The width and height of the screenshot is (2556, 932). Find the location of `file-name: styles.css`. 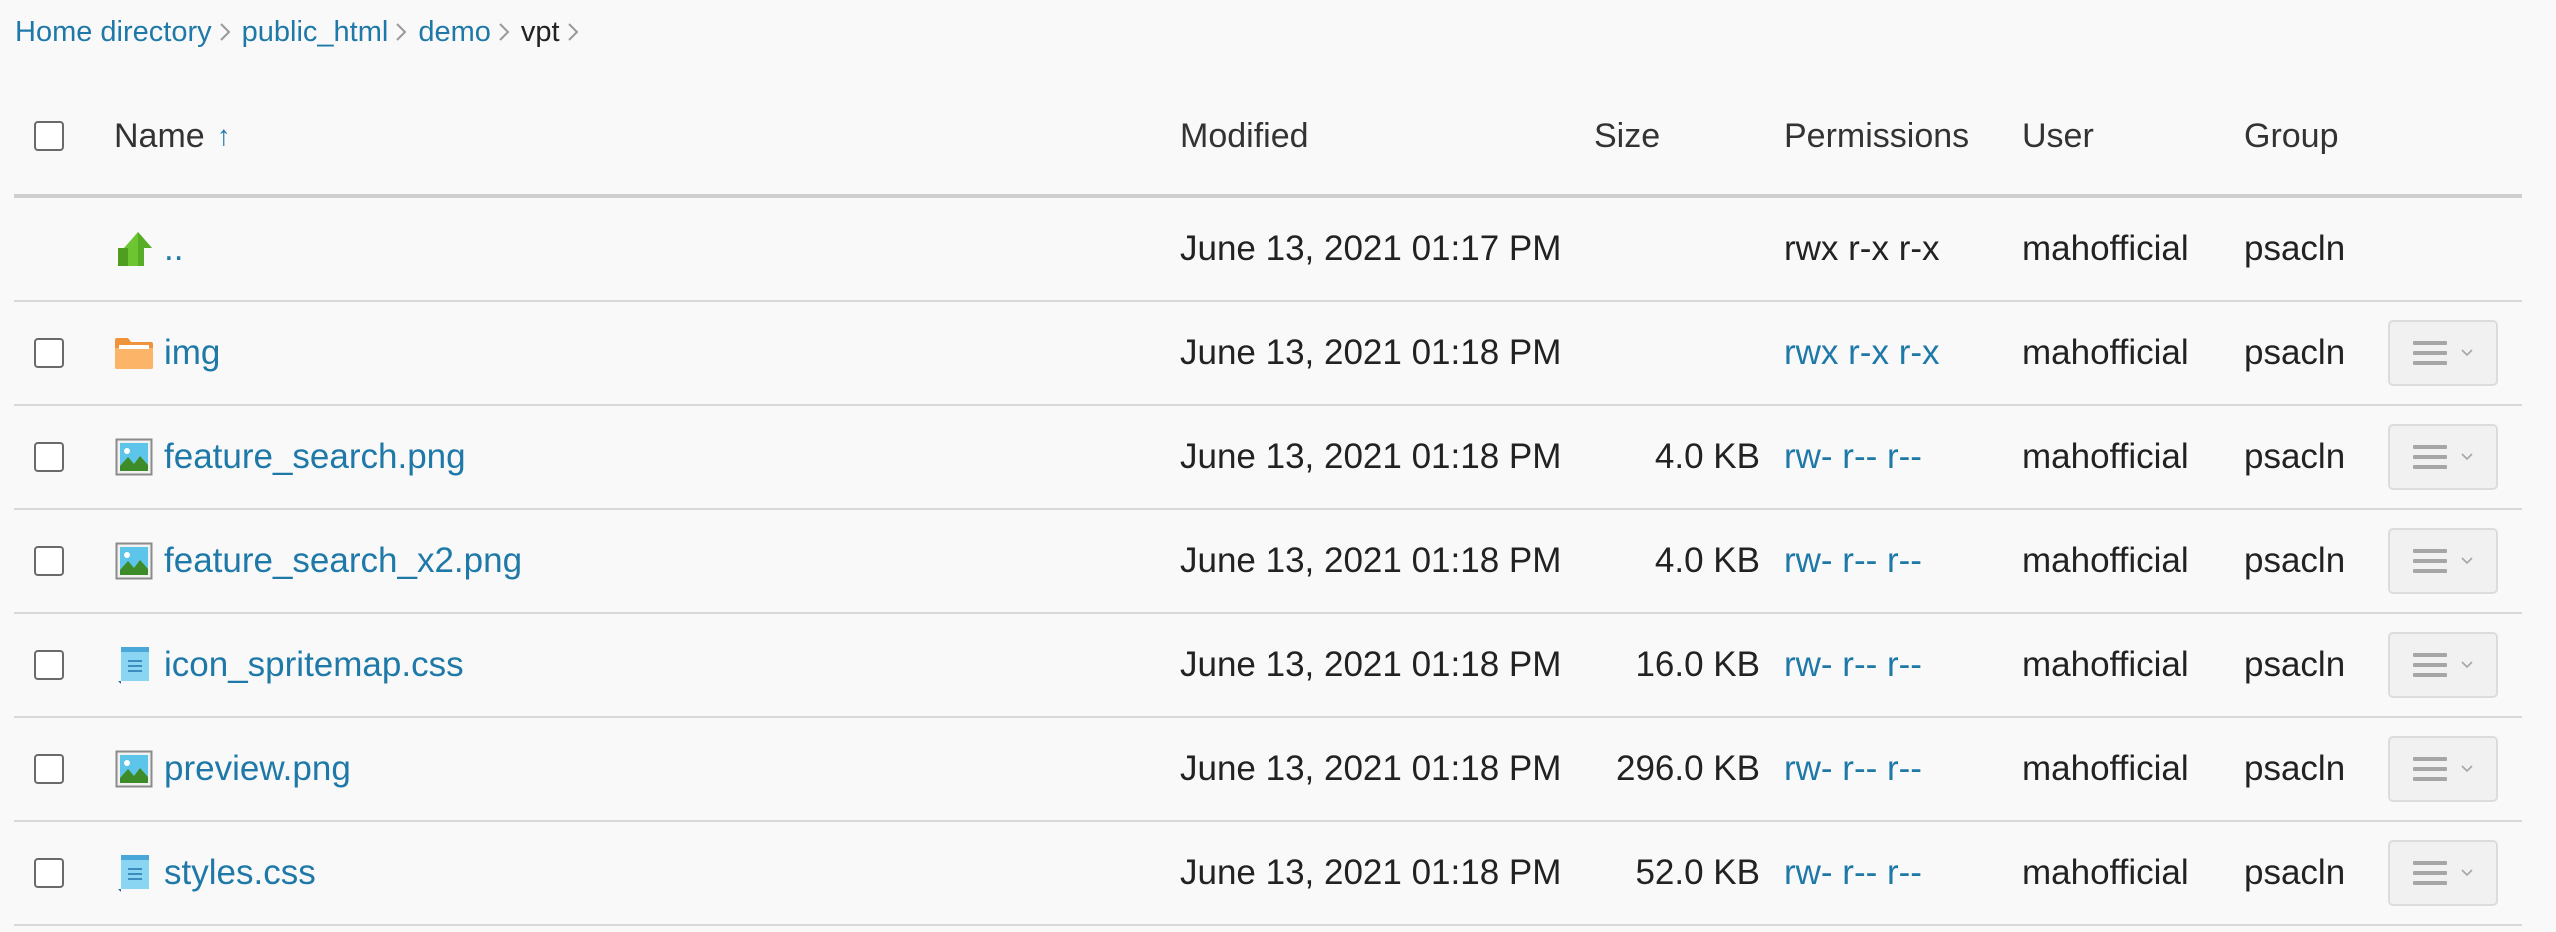

file-name: styles.css is located at coordinates (240, 873).